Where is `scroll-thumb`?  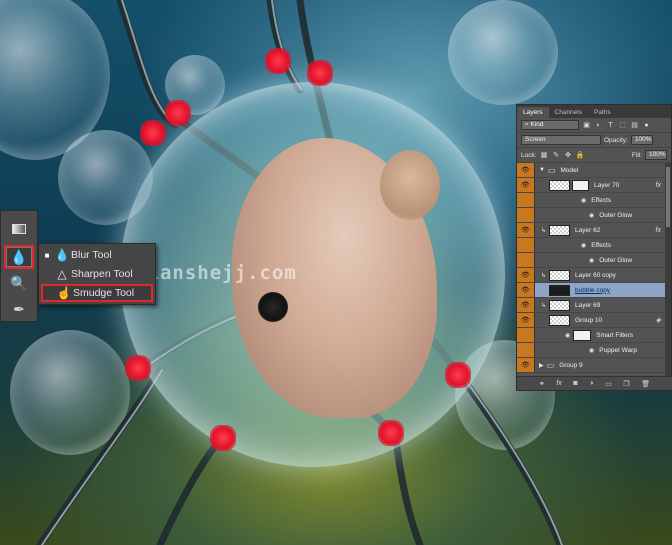 scroll-thumb is located at coordinates (668, 197).